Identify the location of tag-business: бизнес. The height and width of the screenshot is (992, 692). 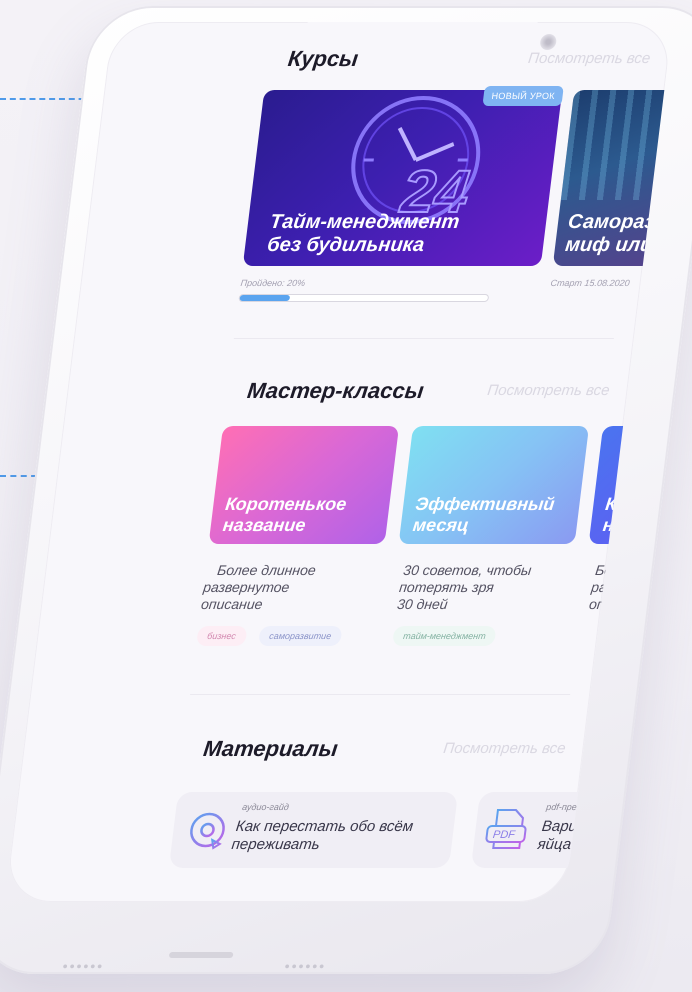
(222, 636).